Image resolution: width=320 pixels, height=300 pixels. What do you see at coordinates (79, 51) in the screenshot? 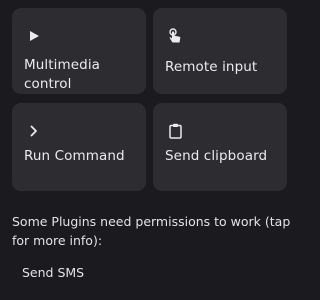
I see `multimedia-control-card: Multimedia control` at bounding box center [79, 51].